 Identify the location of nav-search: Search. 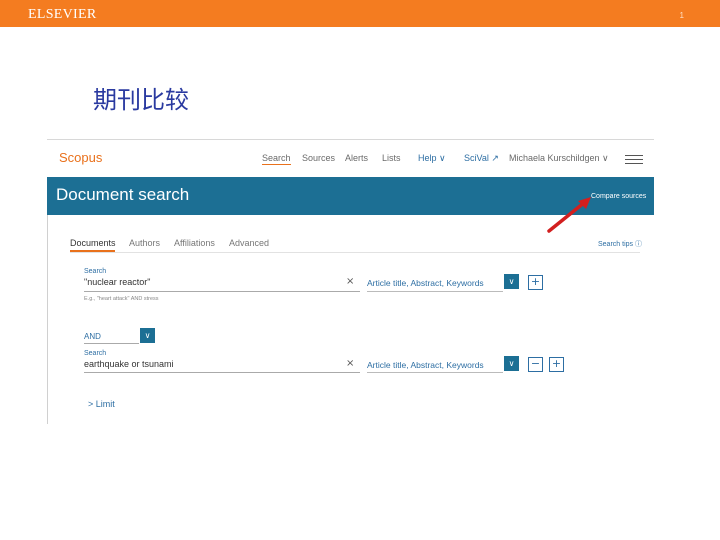
(276, 159).